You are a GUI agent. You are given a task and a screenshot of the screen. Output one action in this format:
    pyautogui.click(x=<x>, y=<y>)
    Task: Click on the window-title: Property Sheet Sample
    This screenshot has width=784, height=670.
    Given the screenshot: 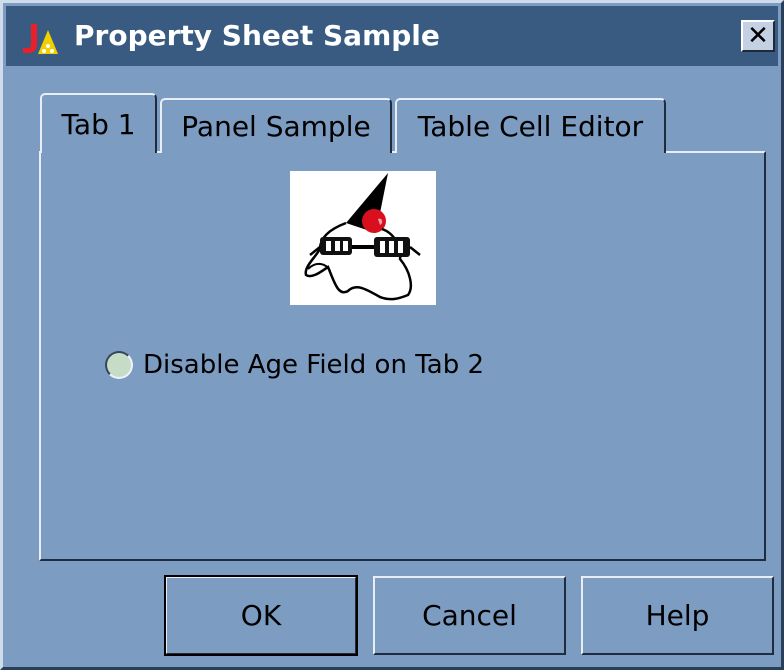 What is the action you would take?
    pyautogui.click(x=257, y=35)
    